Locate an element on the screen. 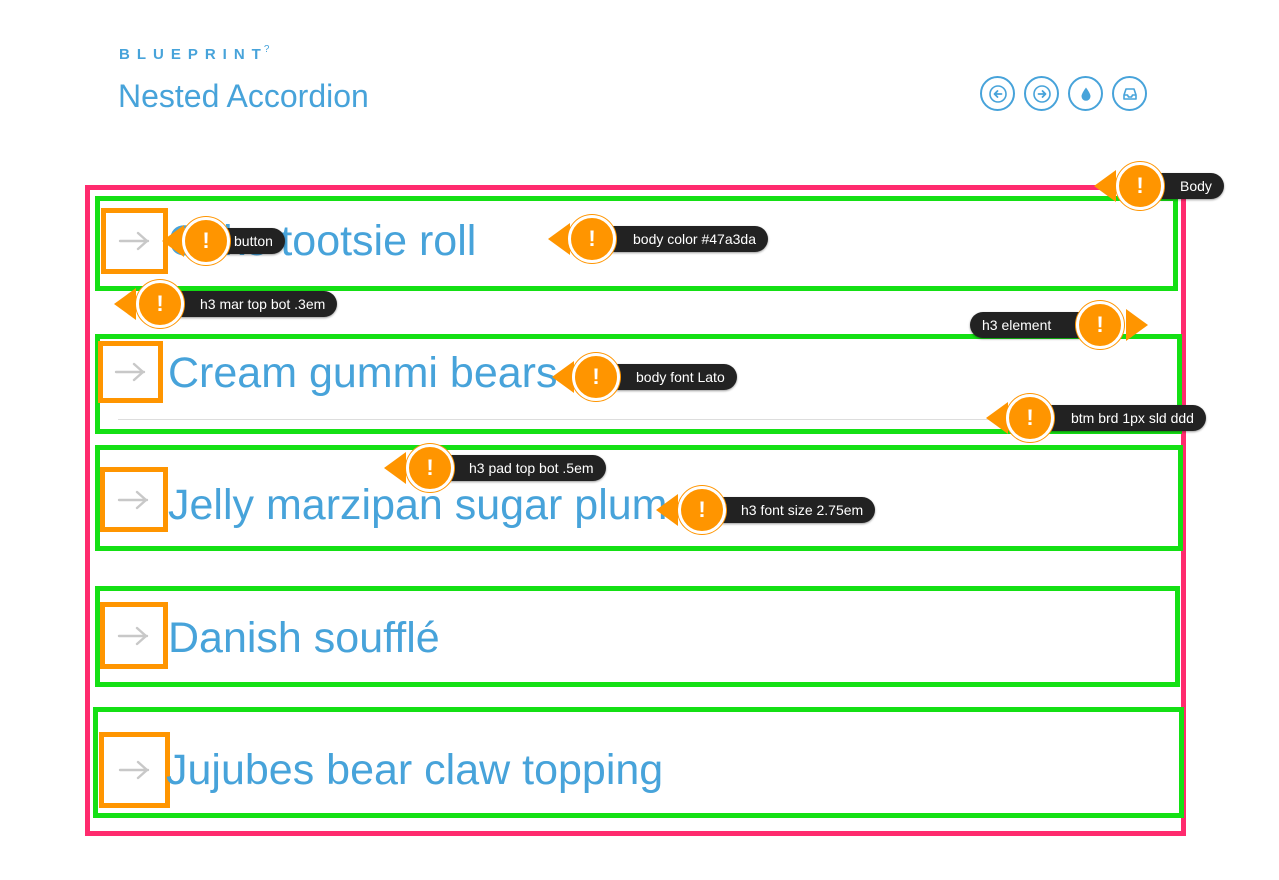  inbox-button is located at coordinates (1129, 93).